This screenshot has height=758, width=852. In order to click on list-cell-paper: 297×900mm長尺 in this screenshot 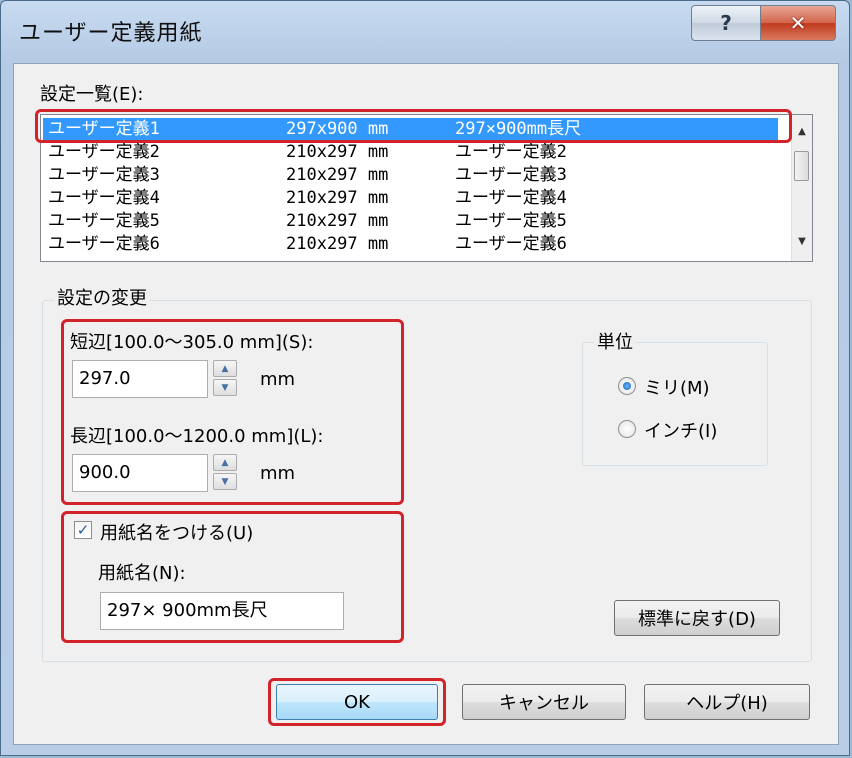, I will do `click(518, 129)`.